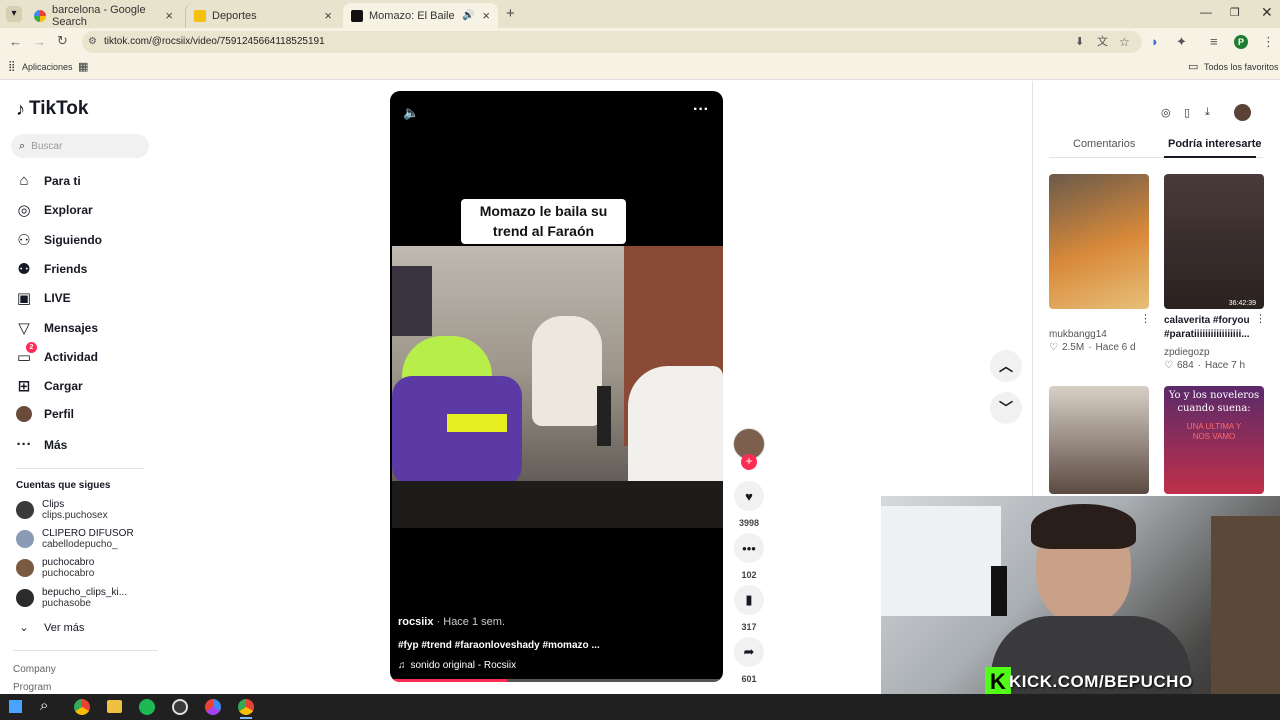 The width and height of the screenshot is (1280, 720). What do you see at coordinates (510, 13) in the screenshot?
I see `new-tab-icon: +` at bounding box center [510, 13].